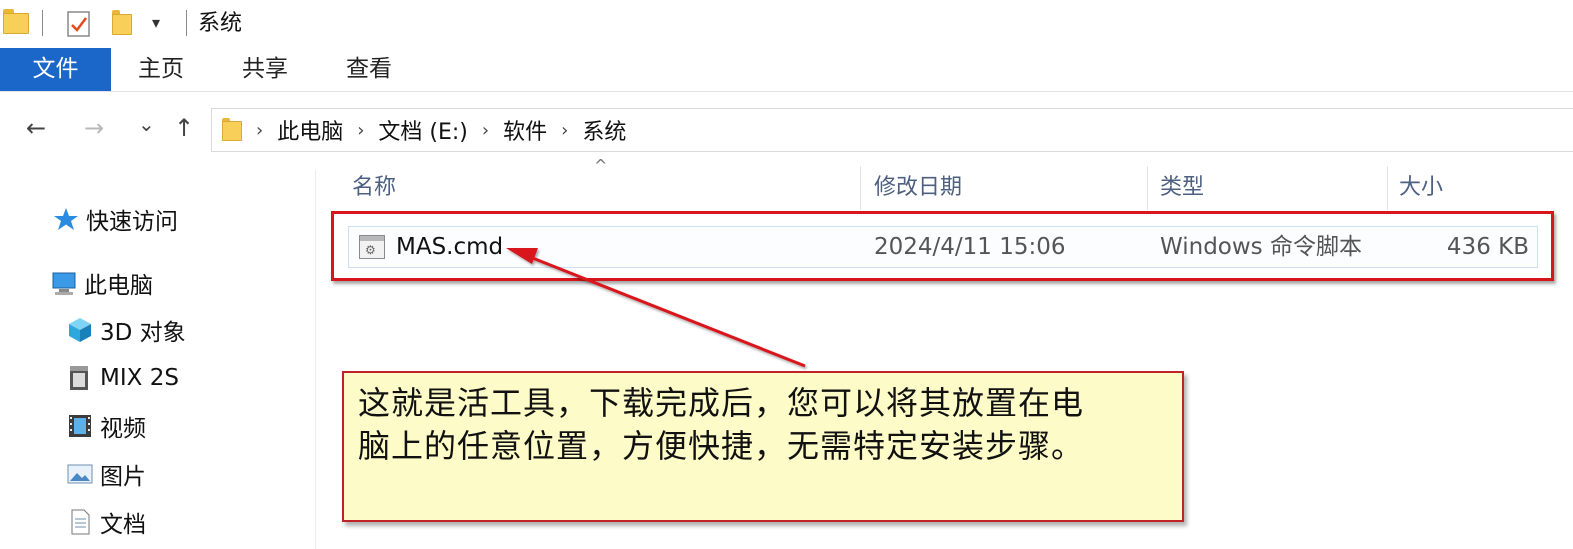  I want to click on ribbon: 文件 主页 共享 查看, so click(786, 70).